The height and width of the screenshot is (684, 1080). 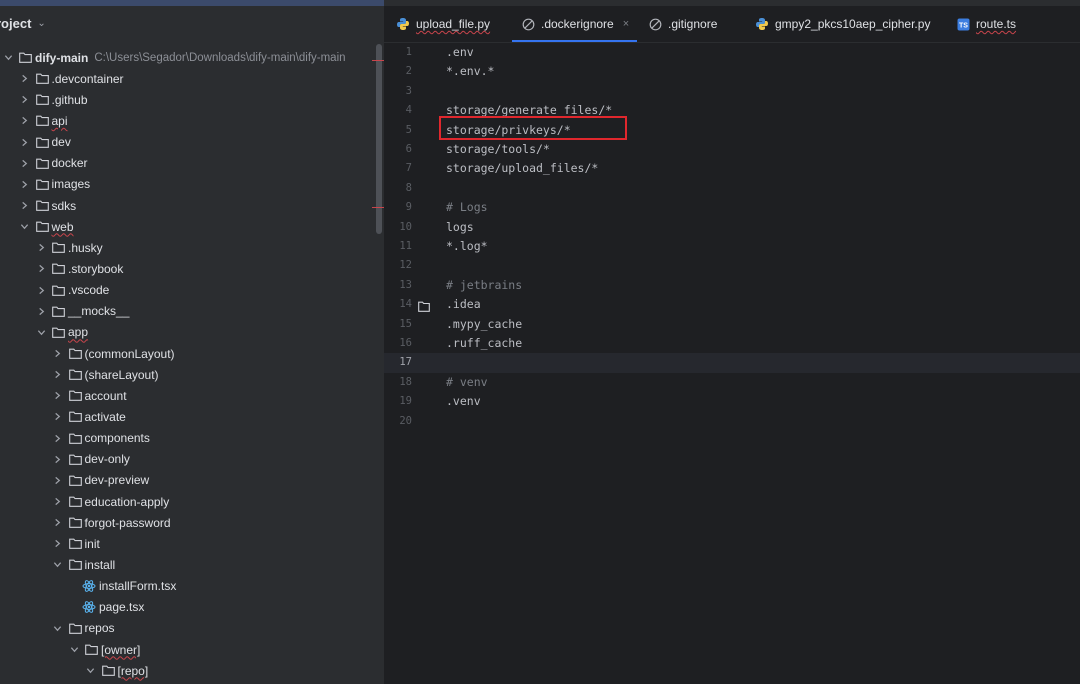 What do you see at coordinates (189, 543) in the screenshot?
I see `tree-item: init` at bounding box center [189, 543].